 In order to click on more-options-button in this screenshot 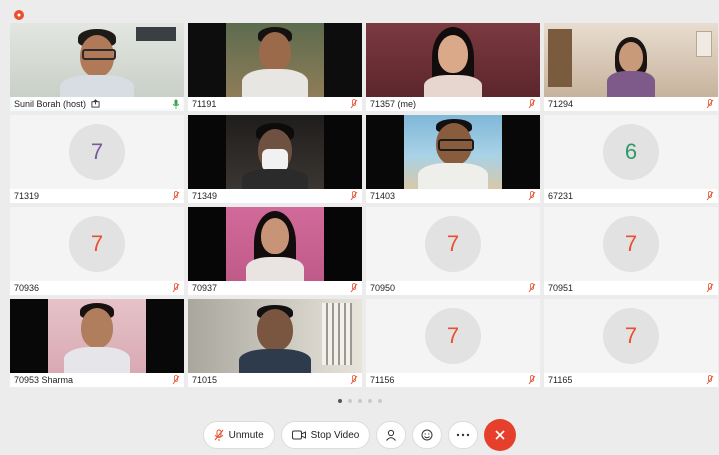, I will do `click(463, 435)`.